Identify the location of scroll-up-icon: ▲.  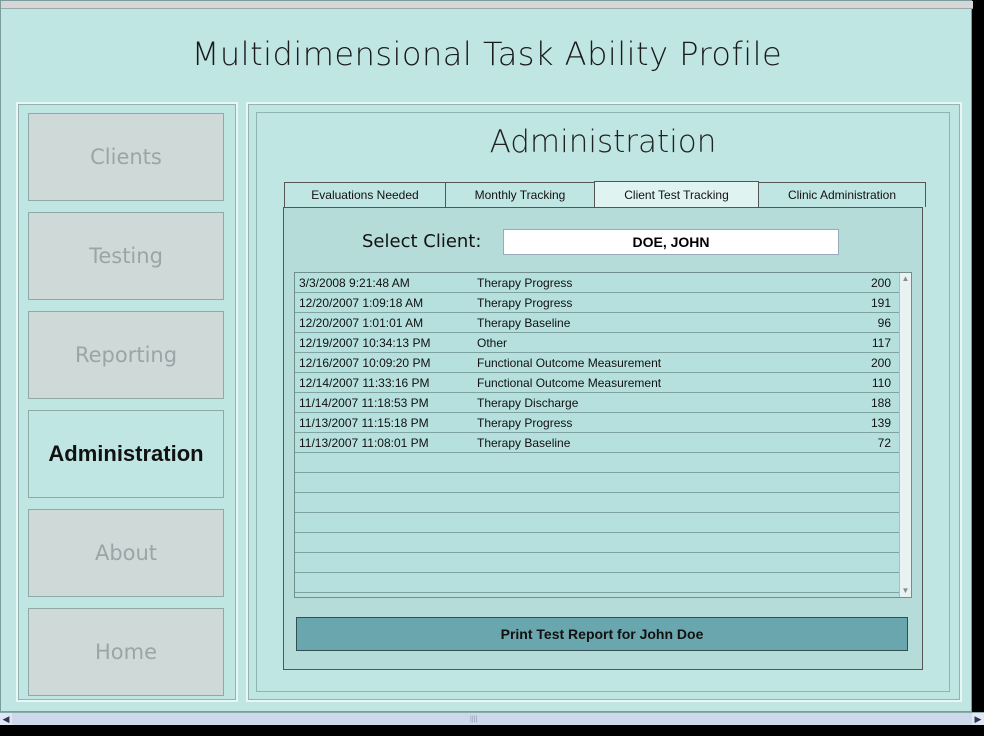
(905, 279).